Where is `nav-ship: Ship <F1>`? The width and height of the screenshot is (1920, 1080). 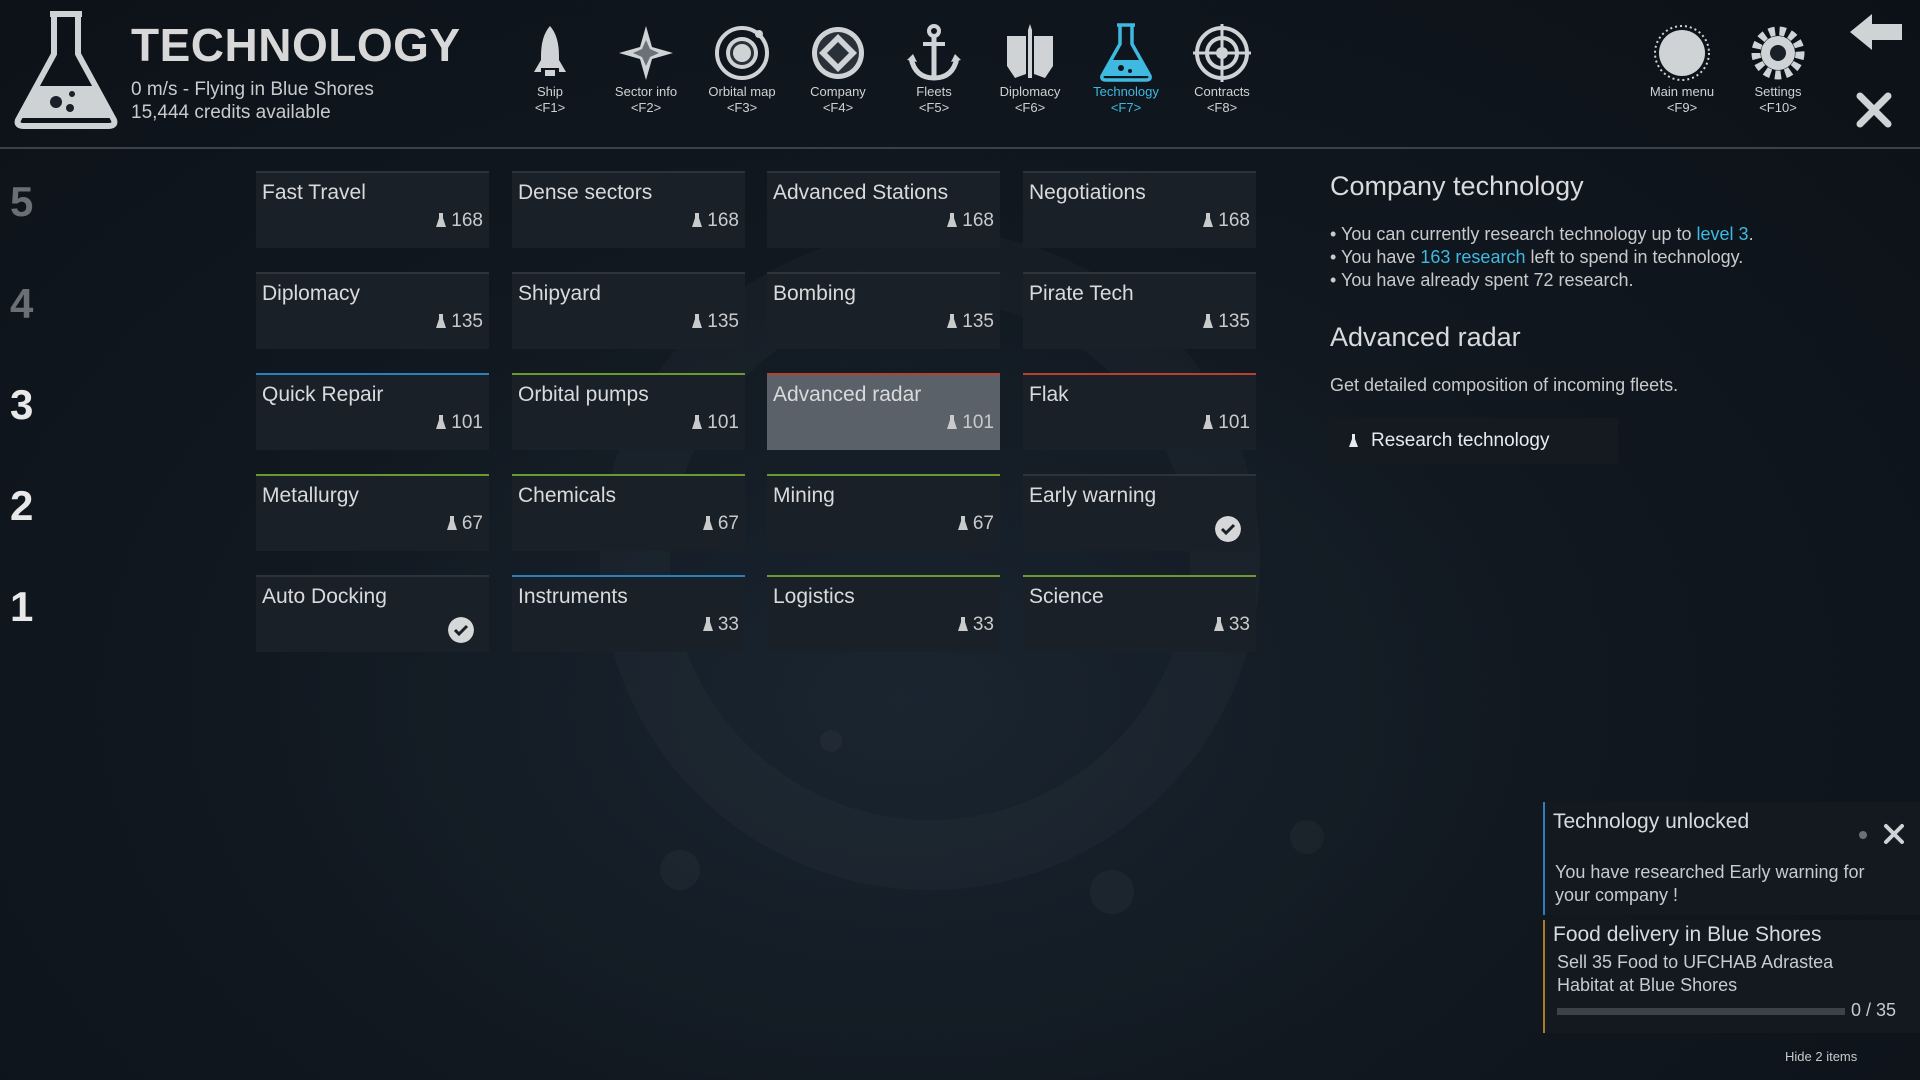 nav-ship: Ship <F1> is located at coordinates (550, 69).